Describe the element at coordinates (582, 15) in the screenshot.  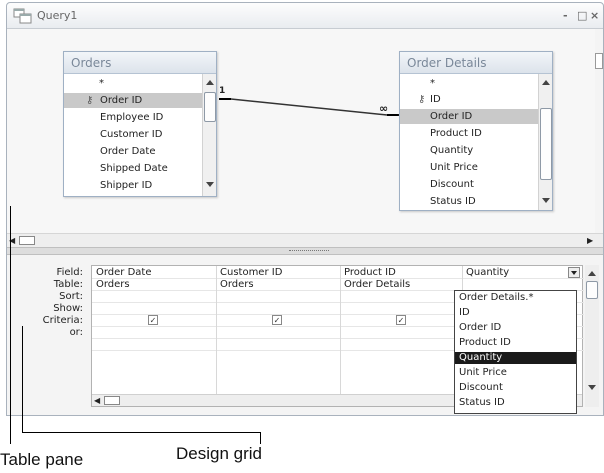
I see `maximize-button: □` at that location.